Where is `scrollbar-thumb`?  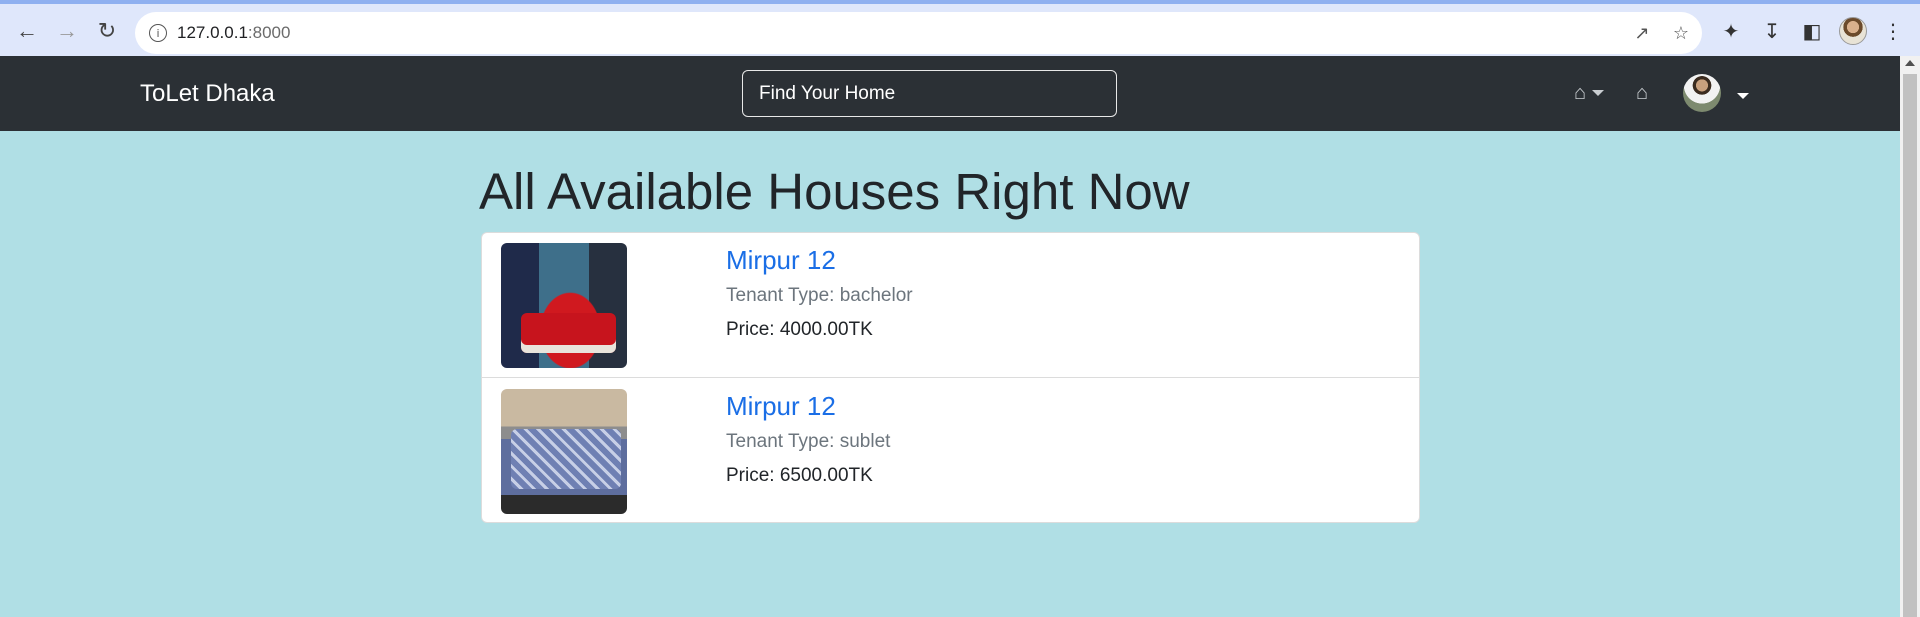 scrollbar-thumb is located at coordinates (1910, 345).